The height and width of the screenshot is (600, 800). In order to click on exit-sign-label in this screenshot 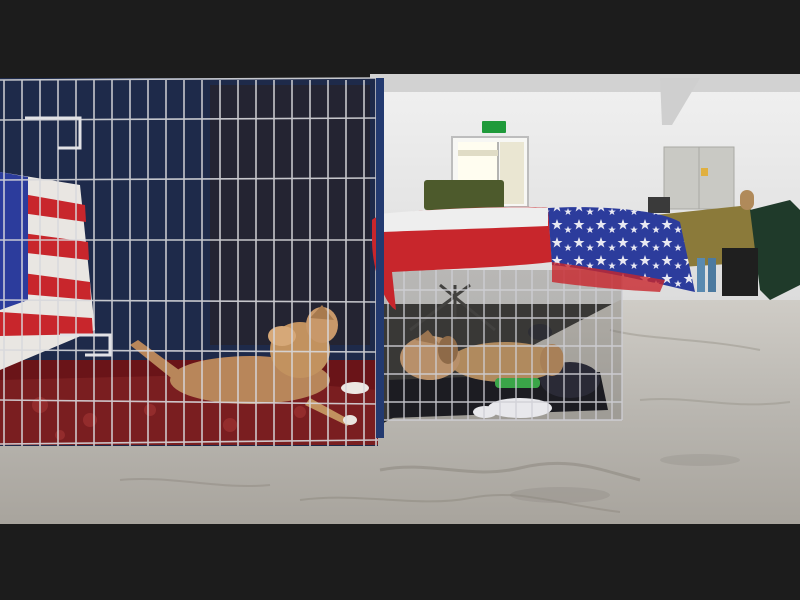, I will do `click(494, 126)`.